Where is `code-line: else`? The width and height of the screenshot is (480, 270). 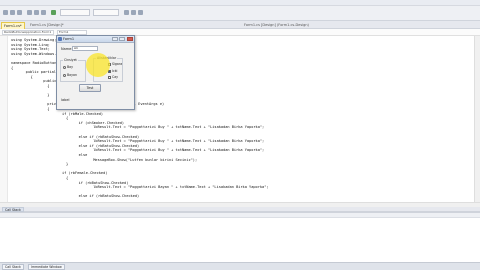
code-line: else is located at coordinates (66, 155).